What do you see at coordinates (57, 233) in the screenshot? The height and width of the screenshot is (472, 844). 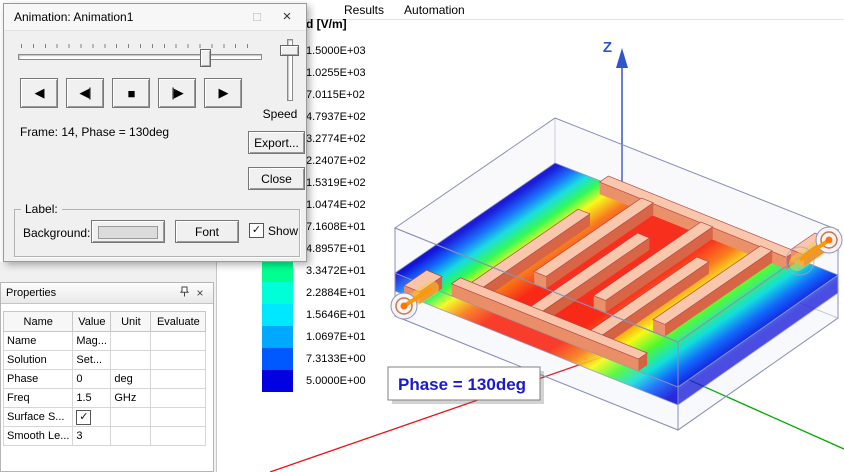 I see `background-label: Background:` at bounding box center [57, 233].